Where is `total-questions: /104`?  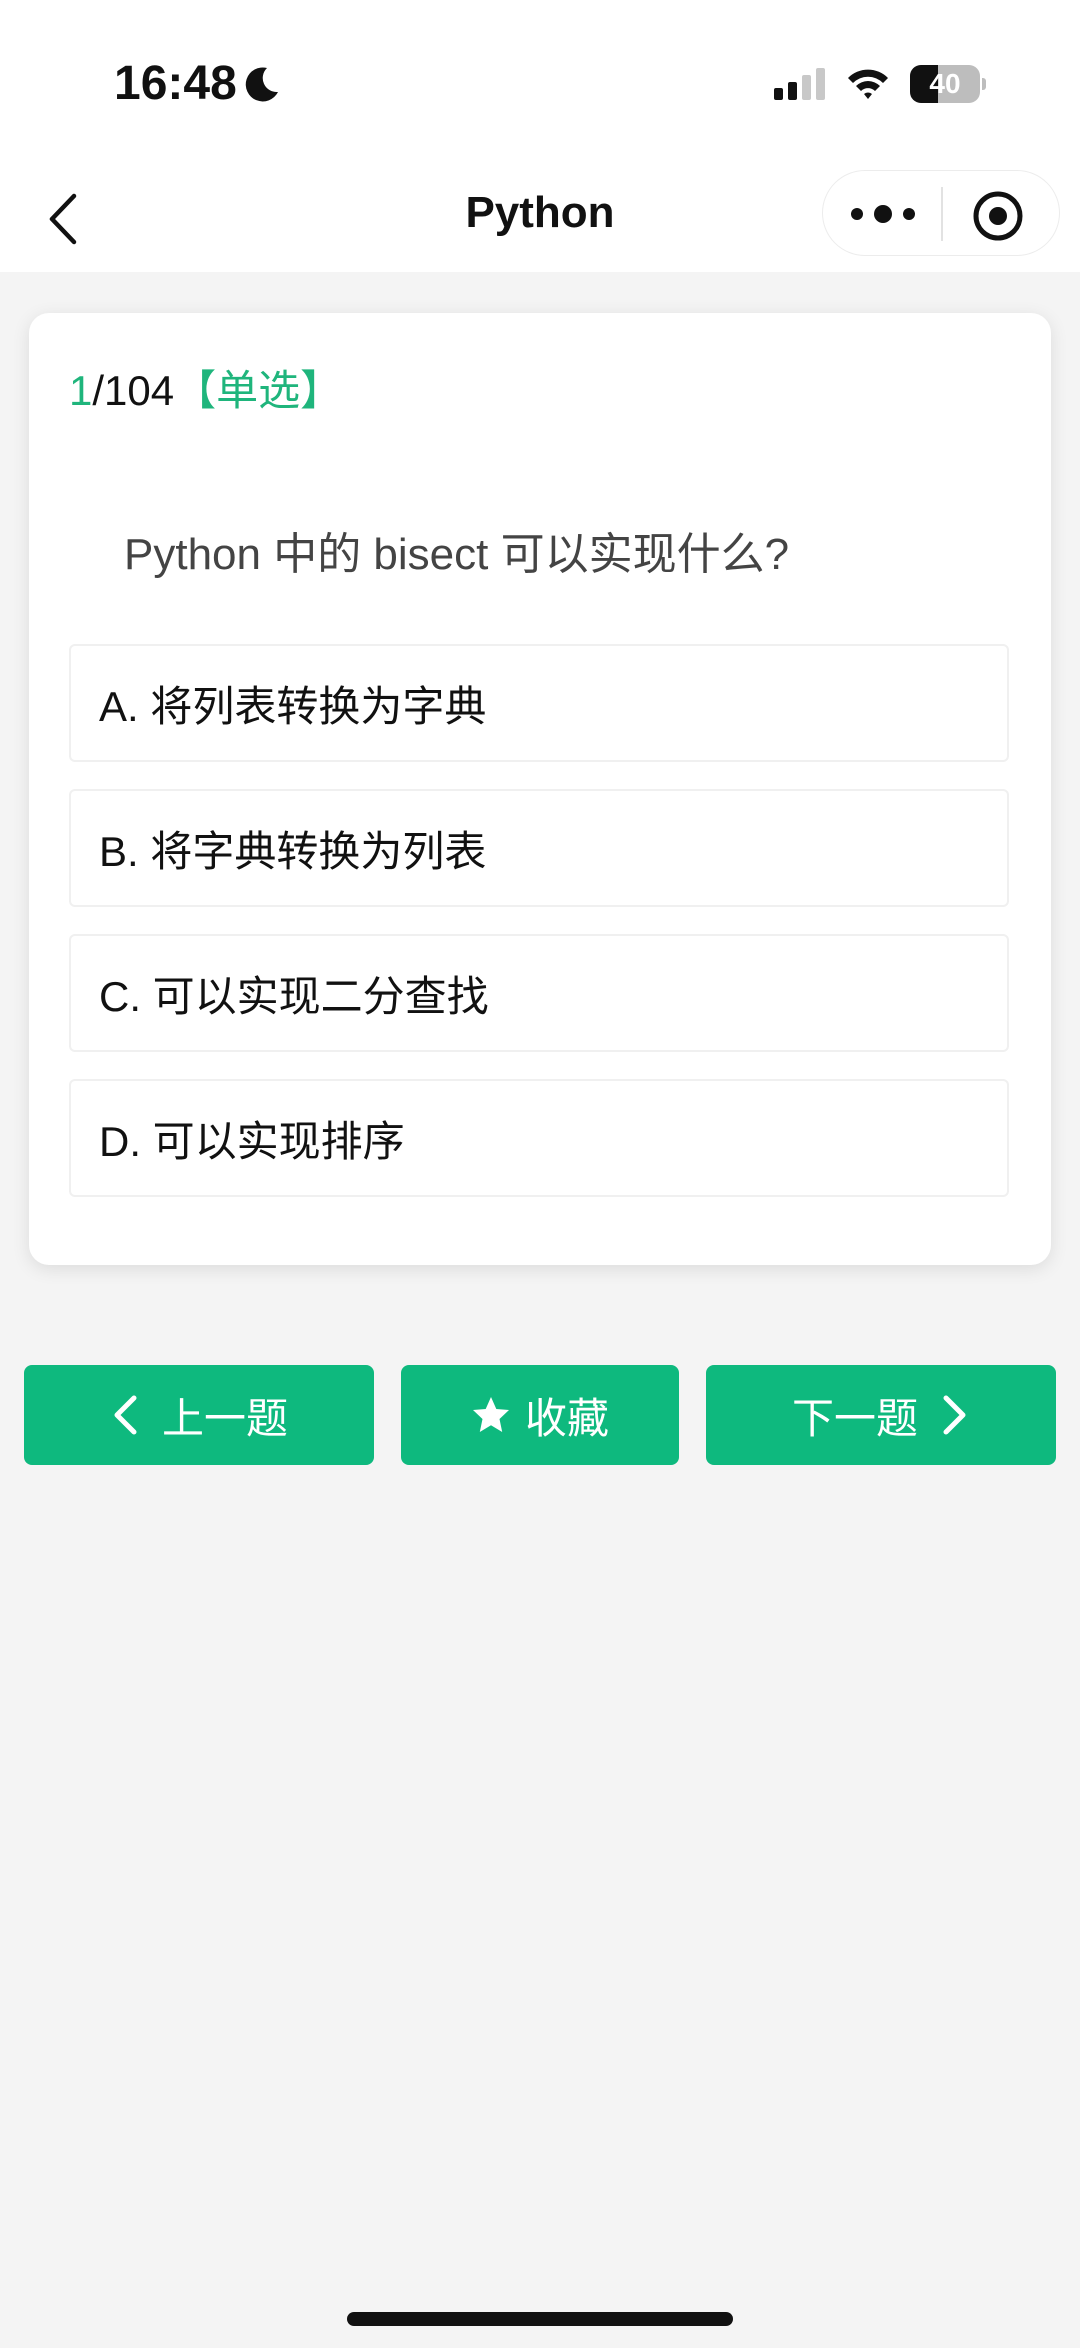
total-questions: /104 is located at coordinates (133, 390).